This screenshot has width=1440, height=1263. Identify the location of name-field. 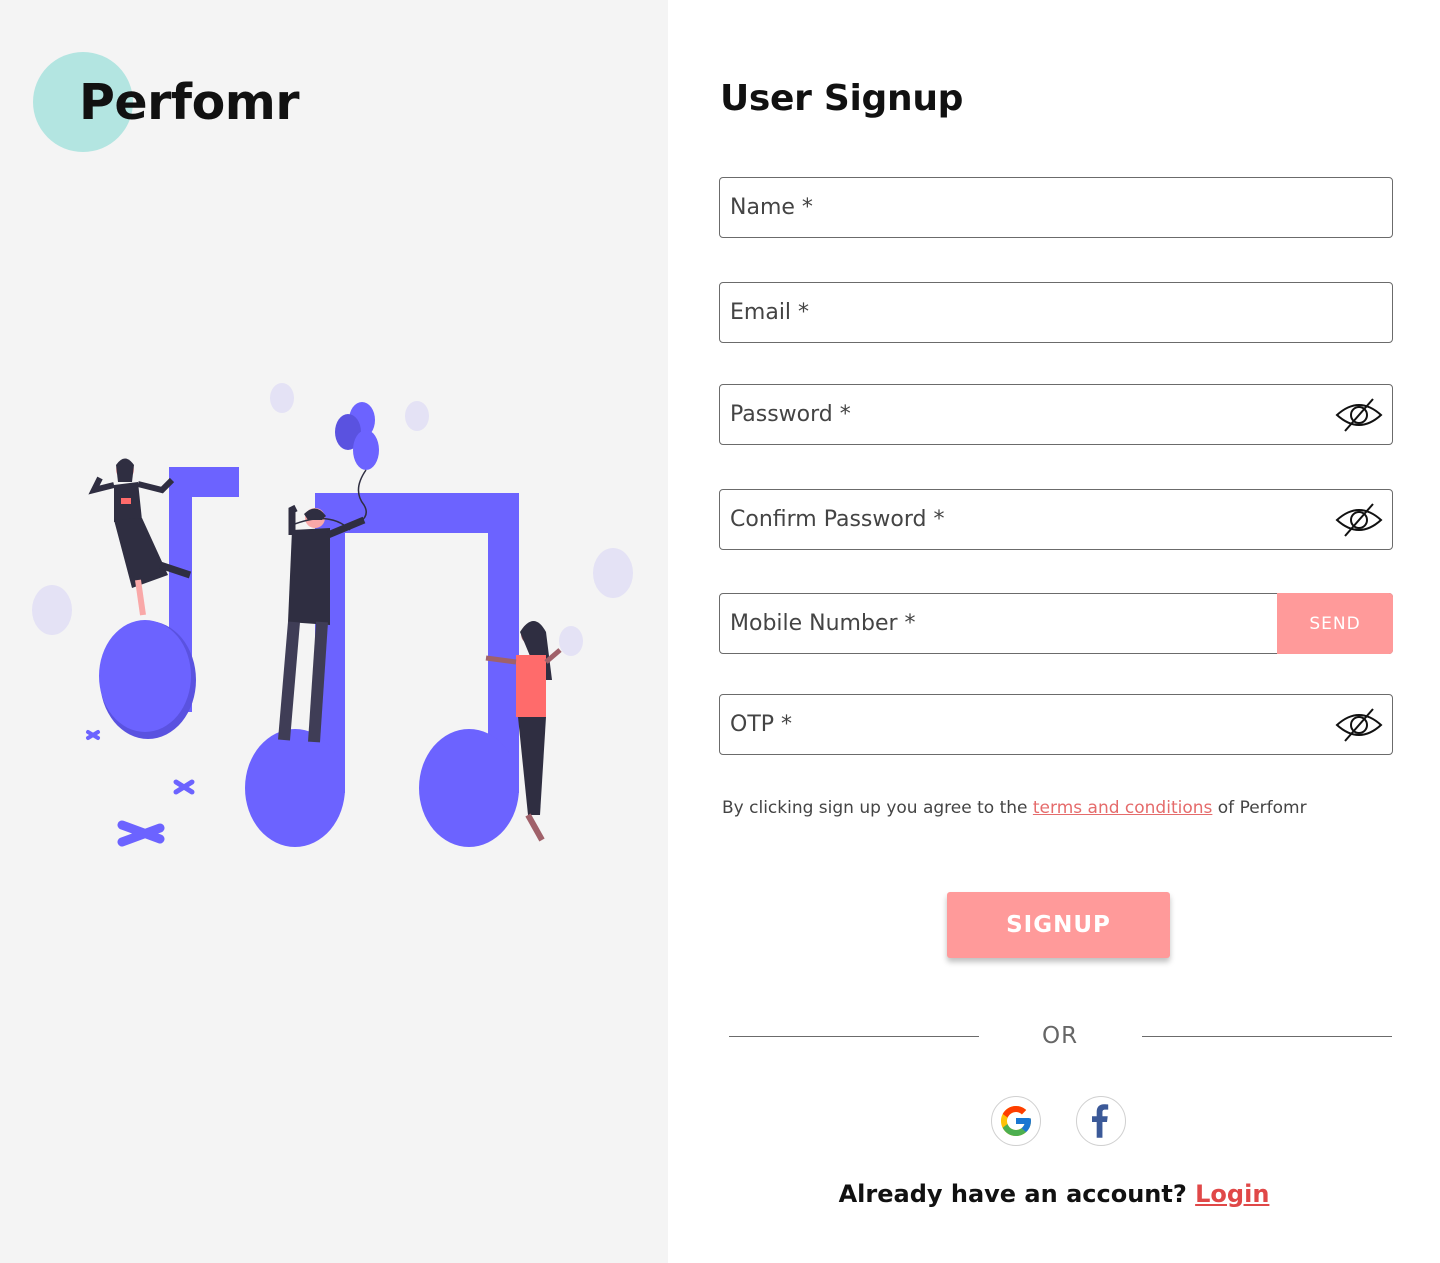
(1056, 207).